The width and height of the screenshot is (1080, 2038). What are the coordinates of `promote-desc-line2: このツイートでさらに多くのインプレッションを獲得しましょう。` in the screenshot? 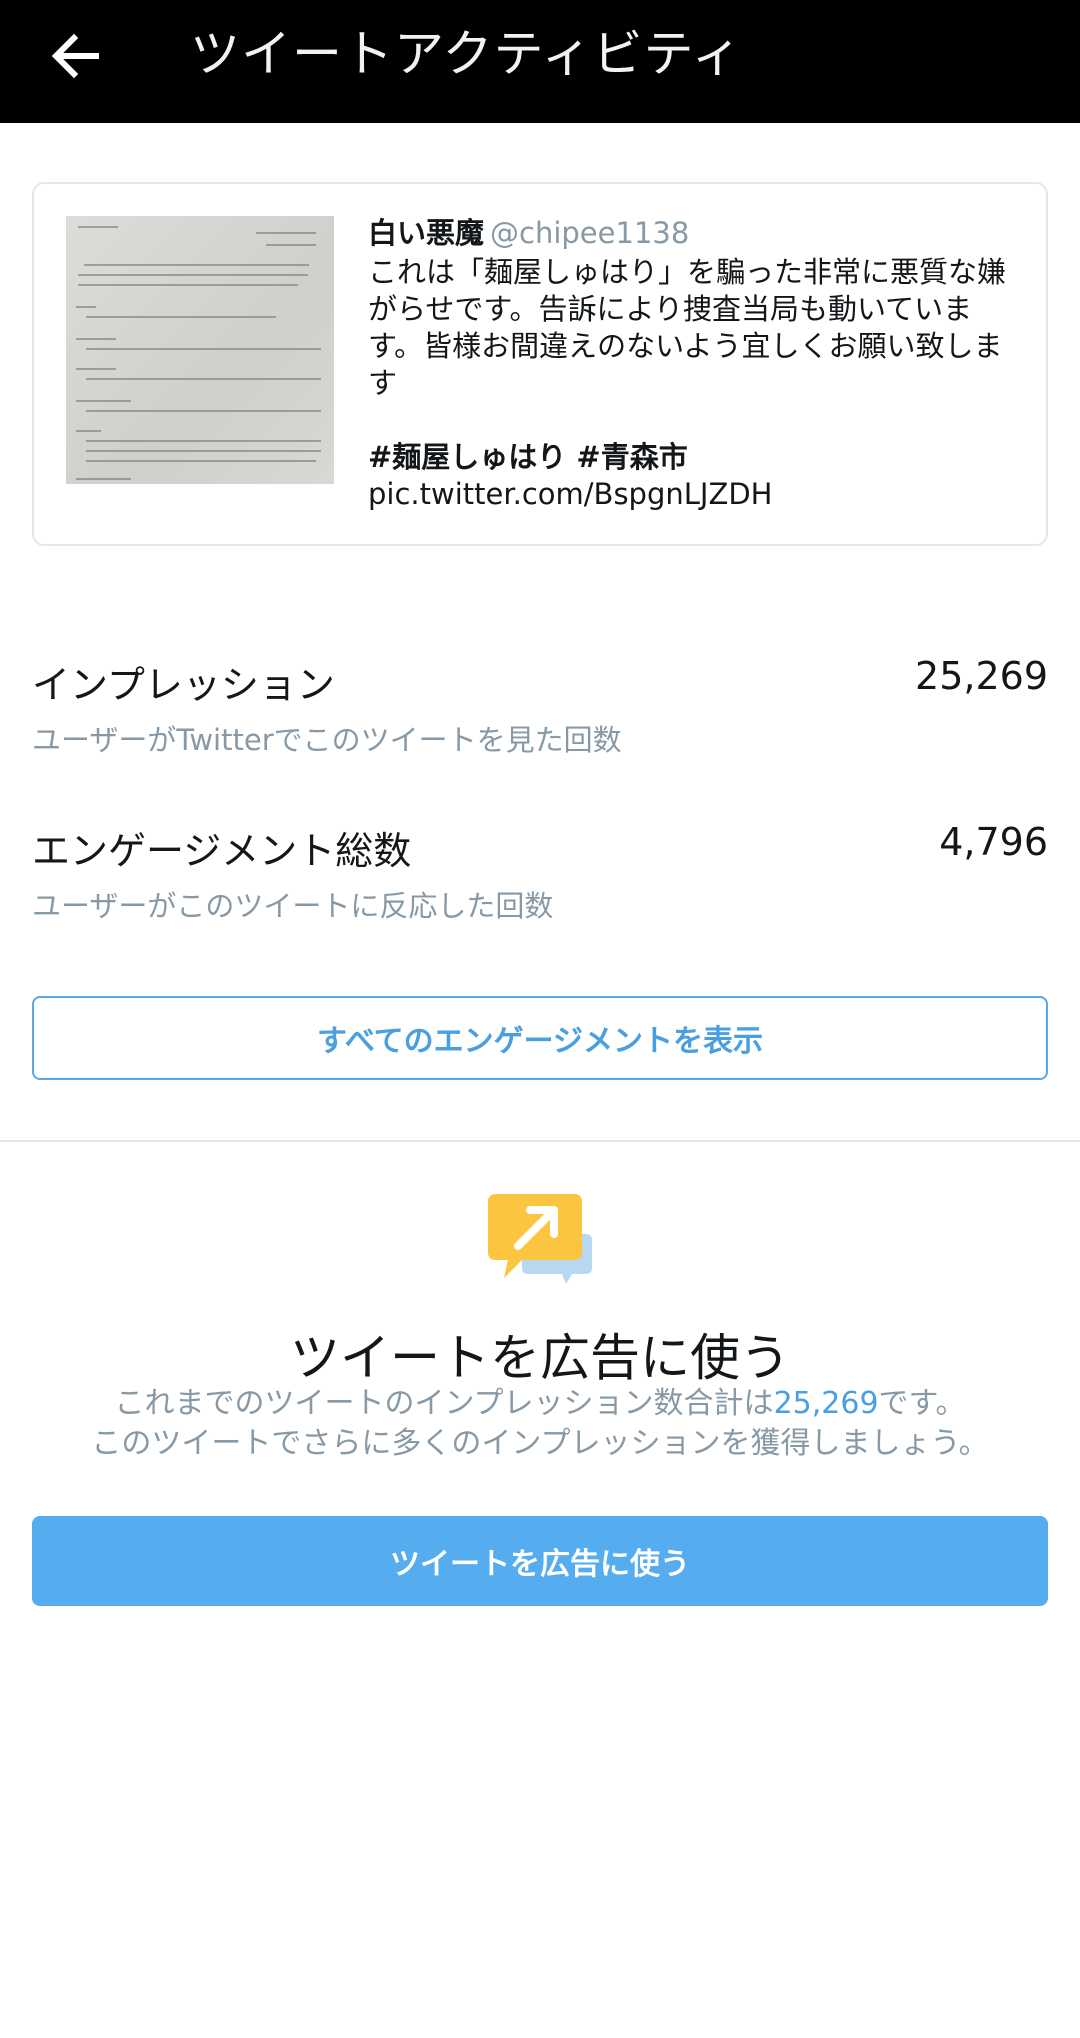 It's located at (540, 1443).